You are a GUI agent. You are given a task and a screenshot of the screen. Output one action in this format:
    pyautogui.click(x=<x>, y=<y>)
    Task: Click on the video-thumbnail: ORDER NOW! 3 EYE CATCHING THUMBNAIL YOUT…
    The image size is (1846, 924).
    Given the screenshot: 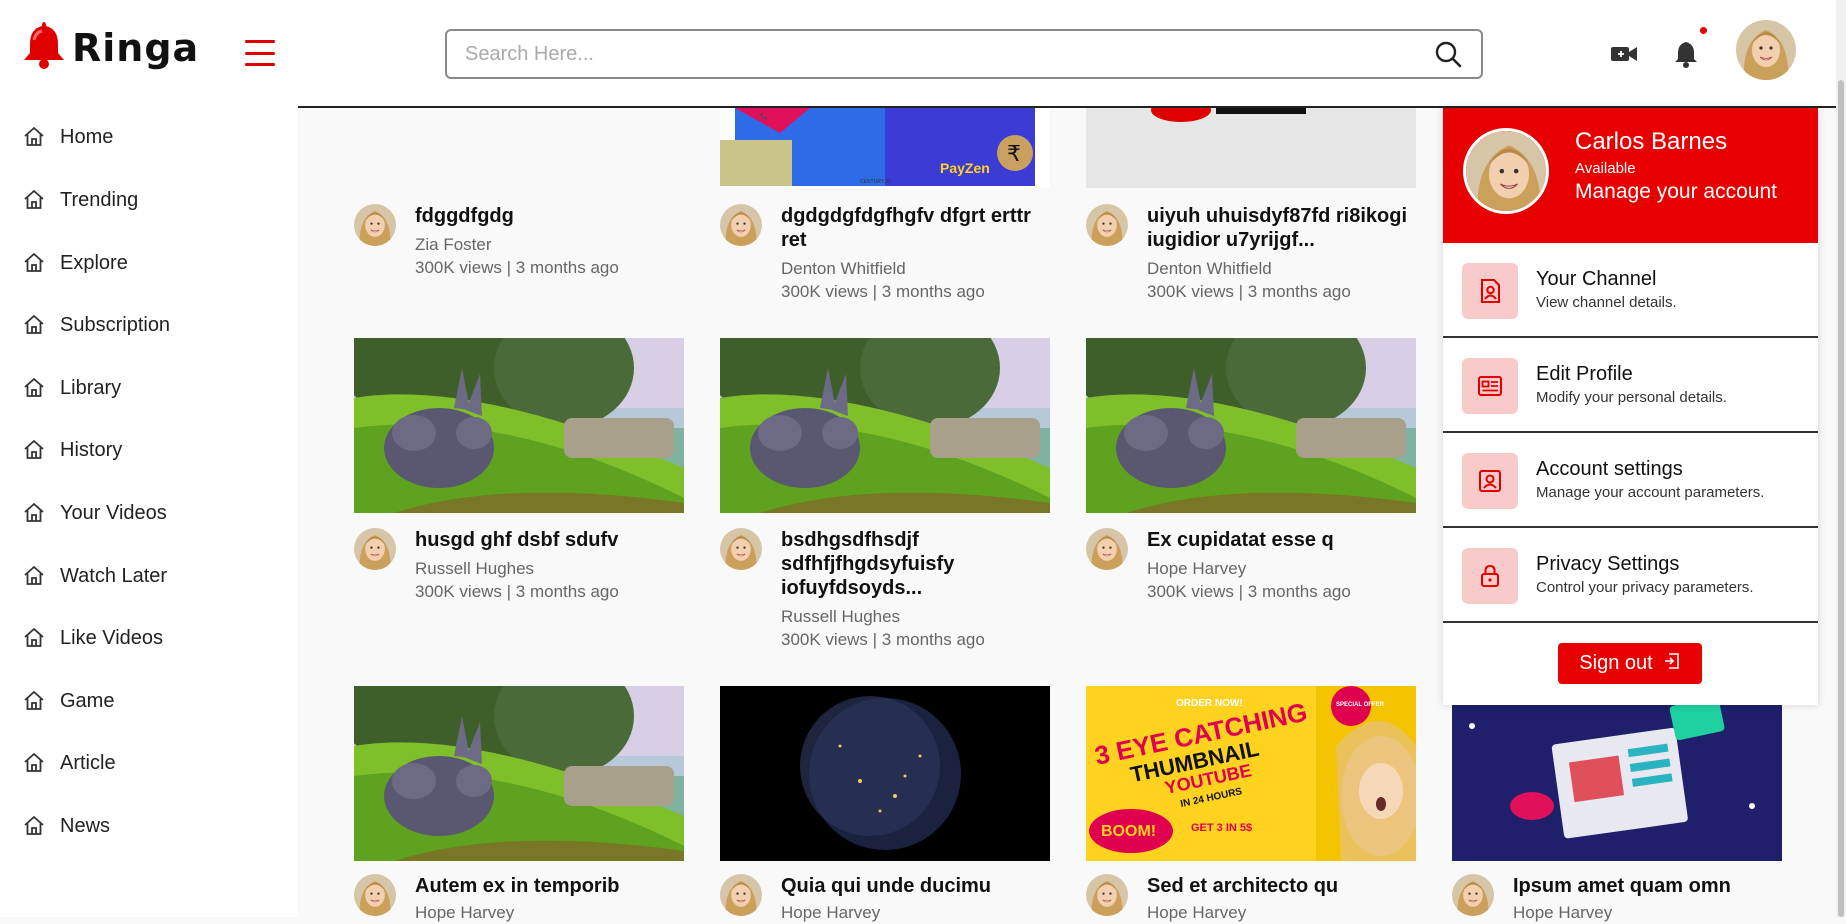 What is the action you would take?
    pyautogui.click(x=1251, y=773)
    